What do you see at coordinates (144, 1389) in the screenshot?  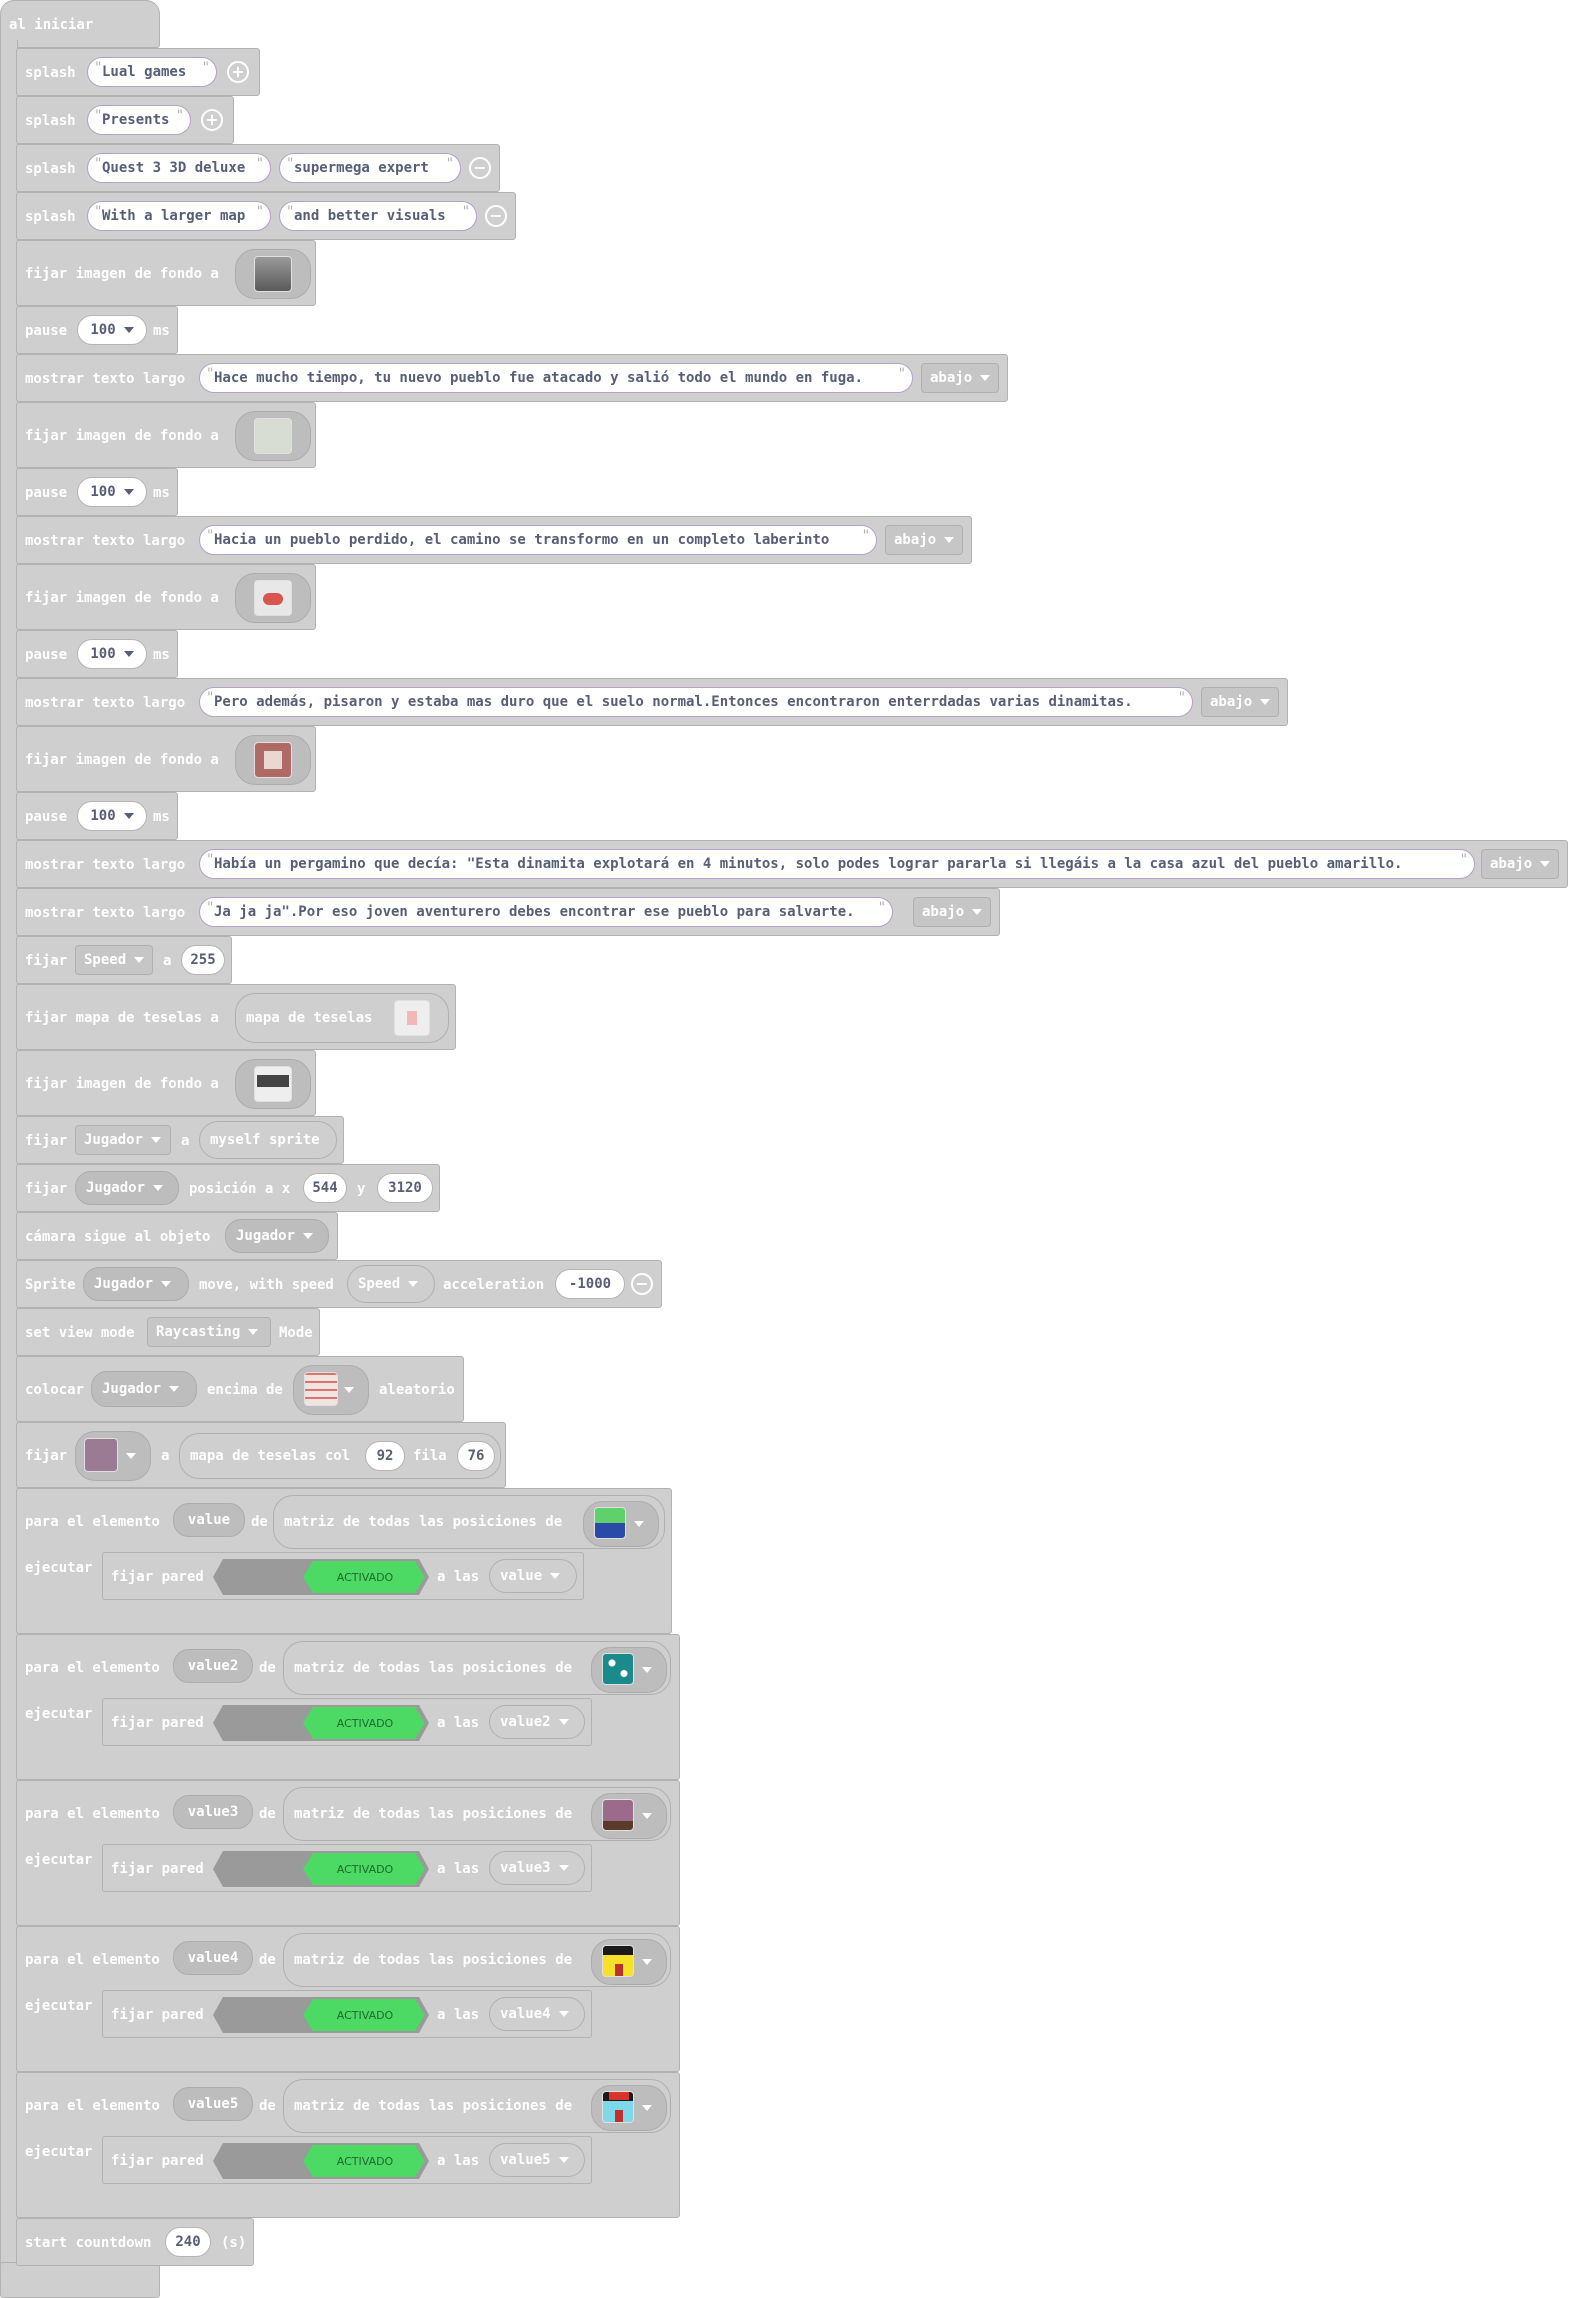 I see `place-sprite-dropdown: Jugador` at bounding box center [144, 1389].